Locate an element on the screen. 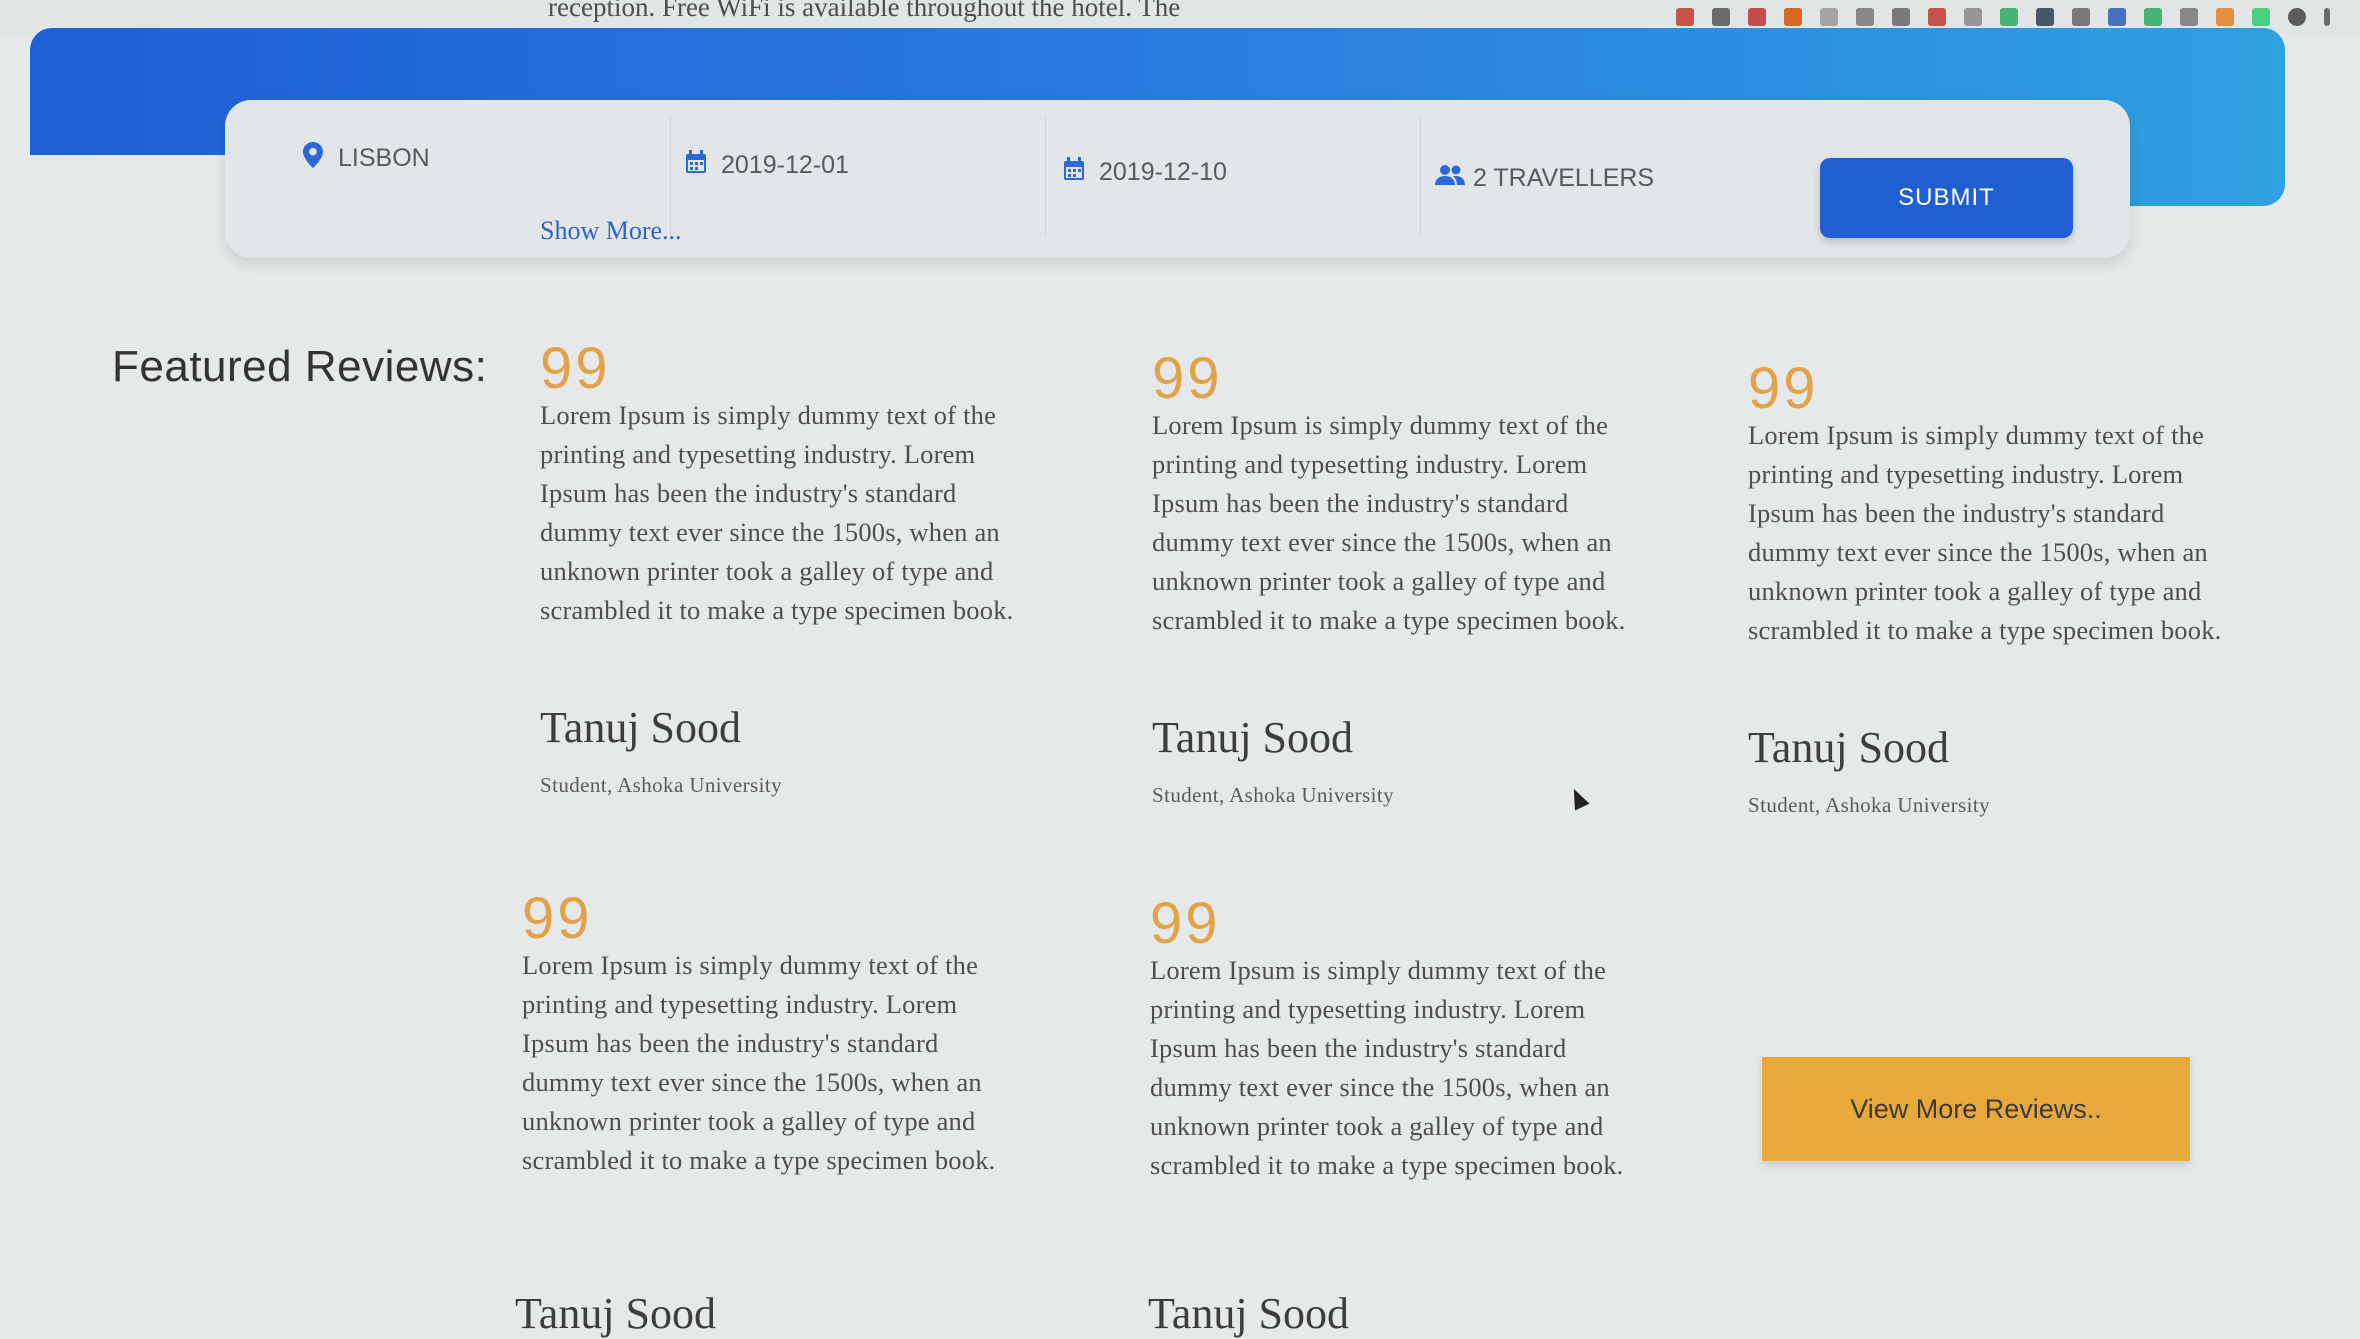 This screenshot has height=1339, width=2360. users-icon is located at coordinates (1450, 178).